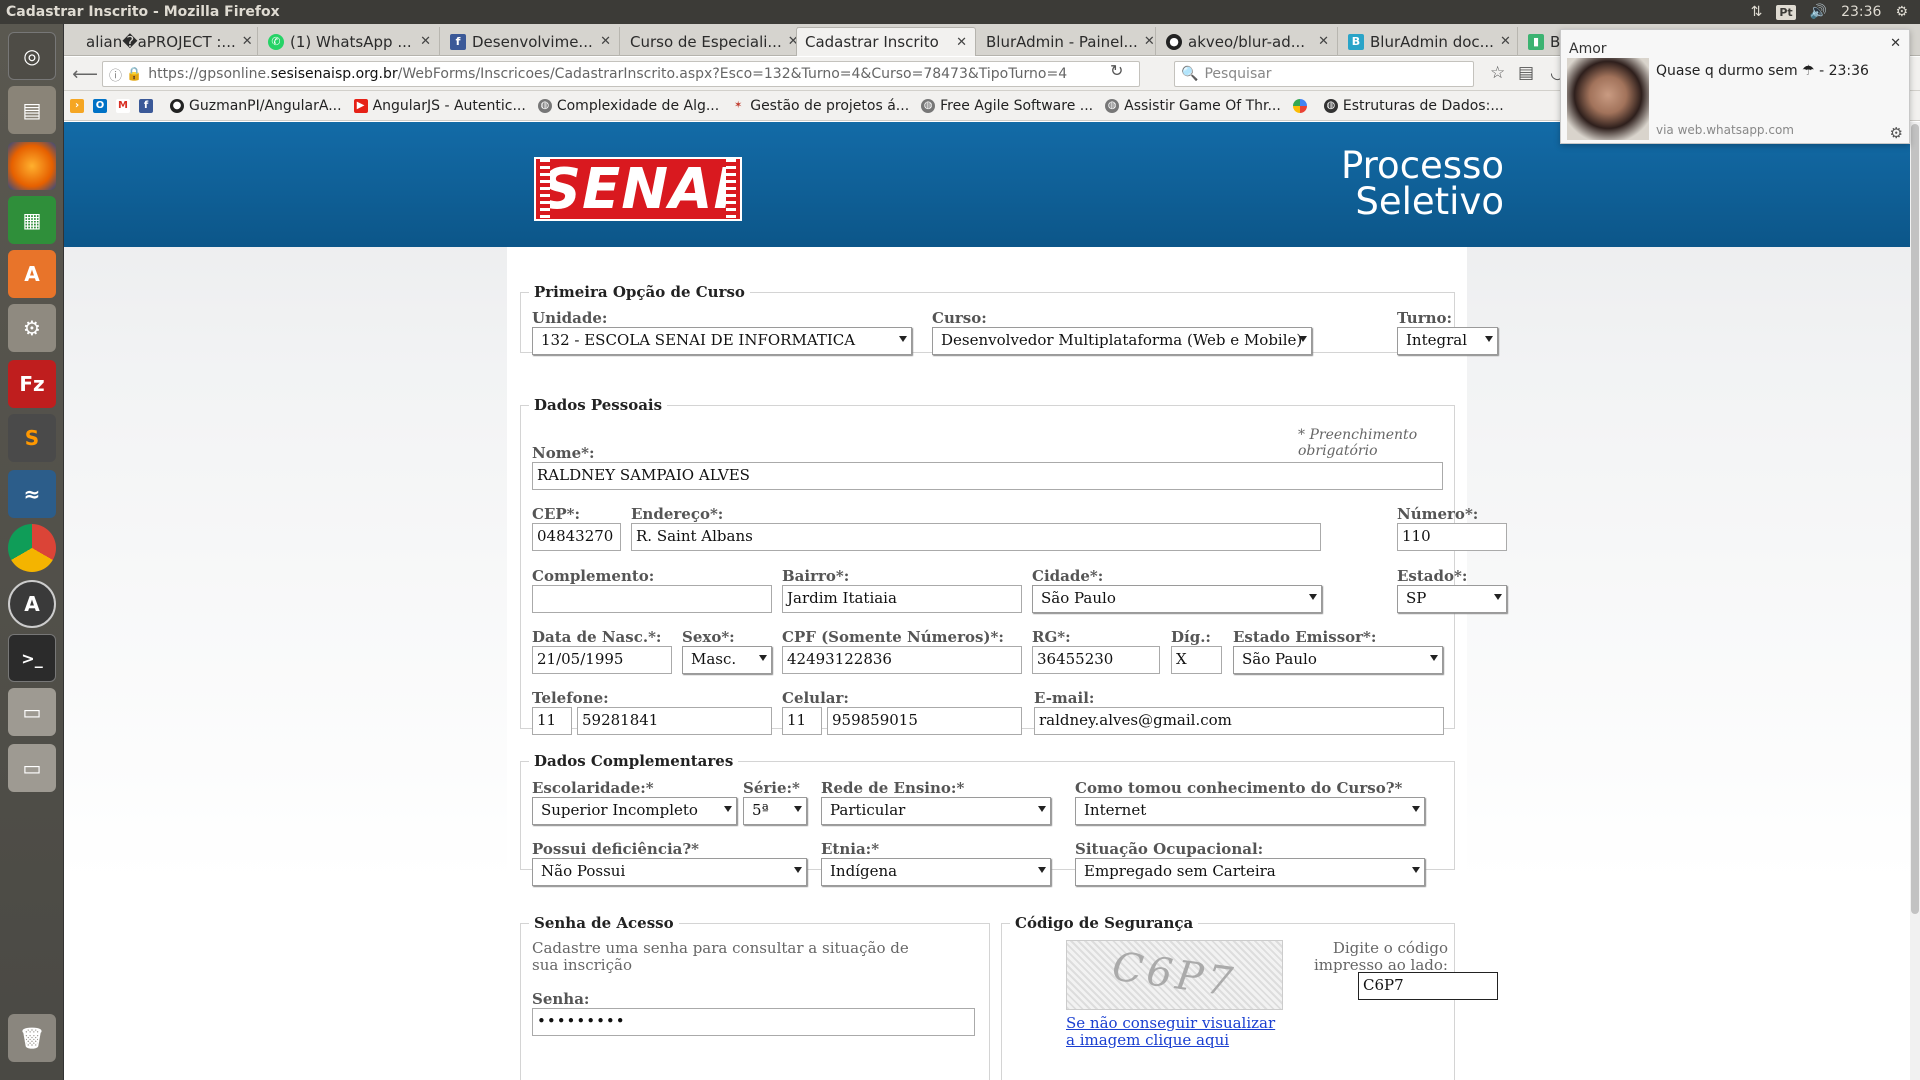  What do you see at coordinates (669, 872) in the screenshot?
I see `deficiencia-select: Não Possui` at bounding box center [669, 872].